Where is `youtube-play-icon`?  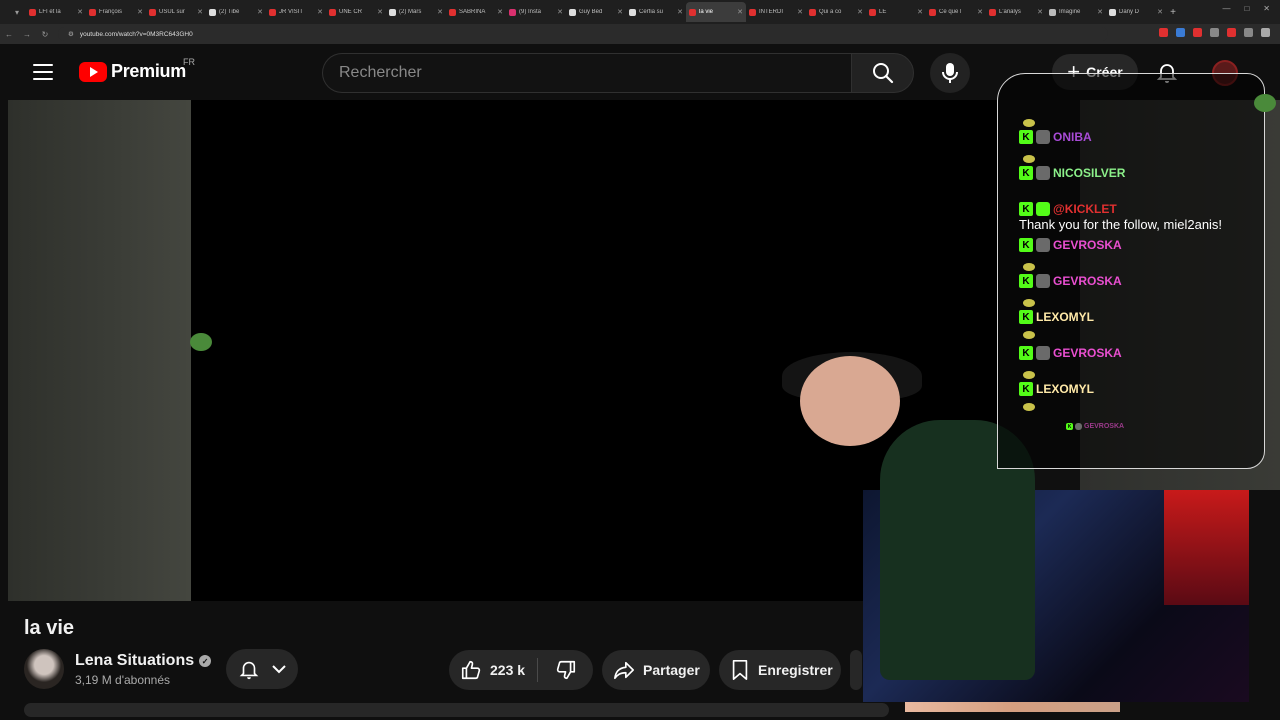
youtube-play-icon is located at coordinates (93, 71).